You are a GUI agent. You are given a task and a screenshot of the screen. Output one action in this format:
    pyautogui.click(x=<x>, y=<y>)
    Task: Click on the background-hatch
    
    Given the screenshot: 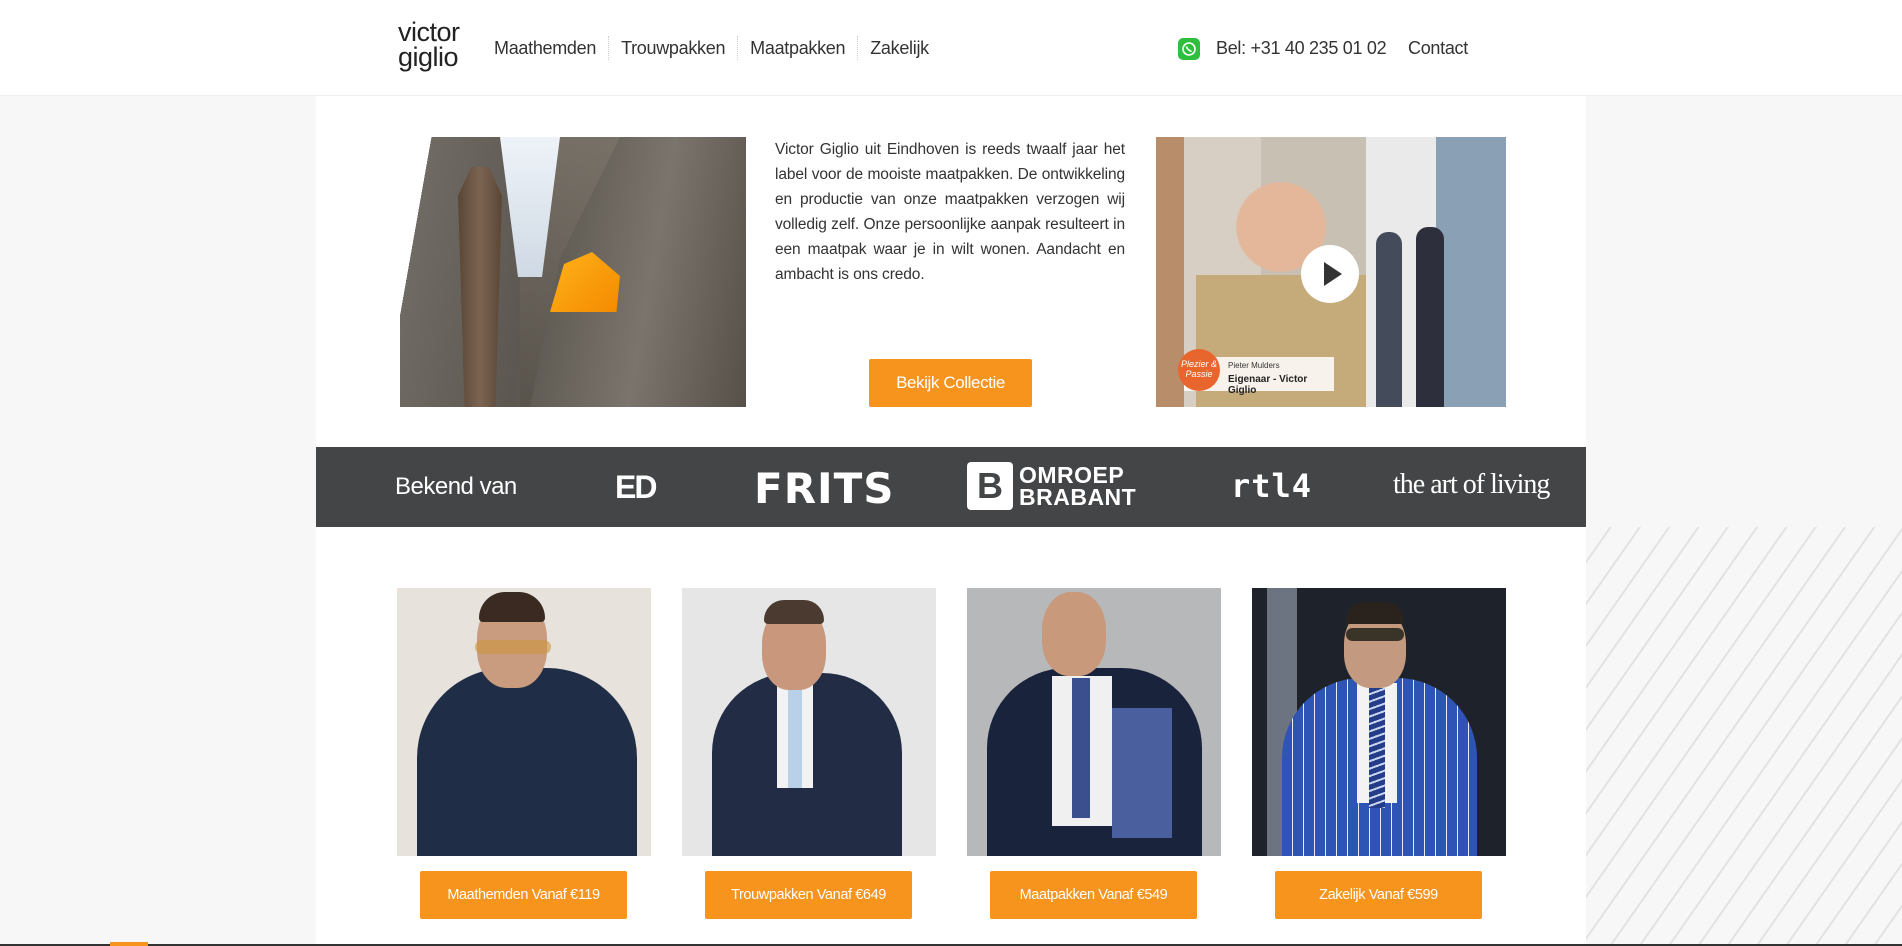 What is the action you would take?
    pyautogui.click(x=1744, y=736)
    